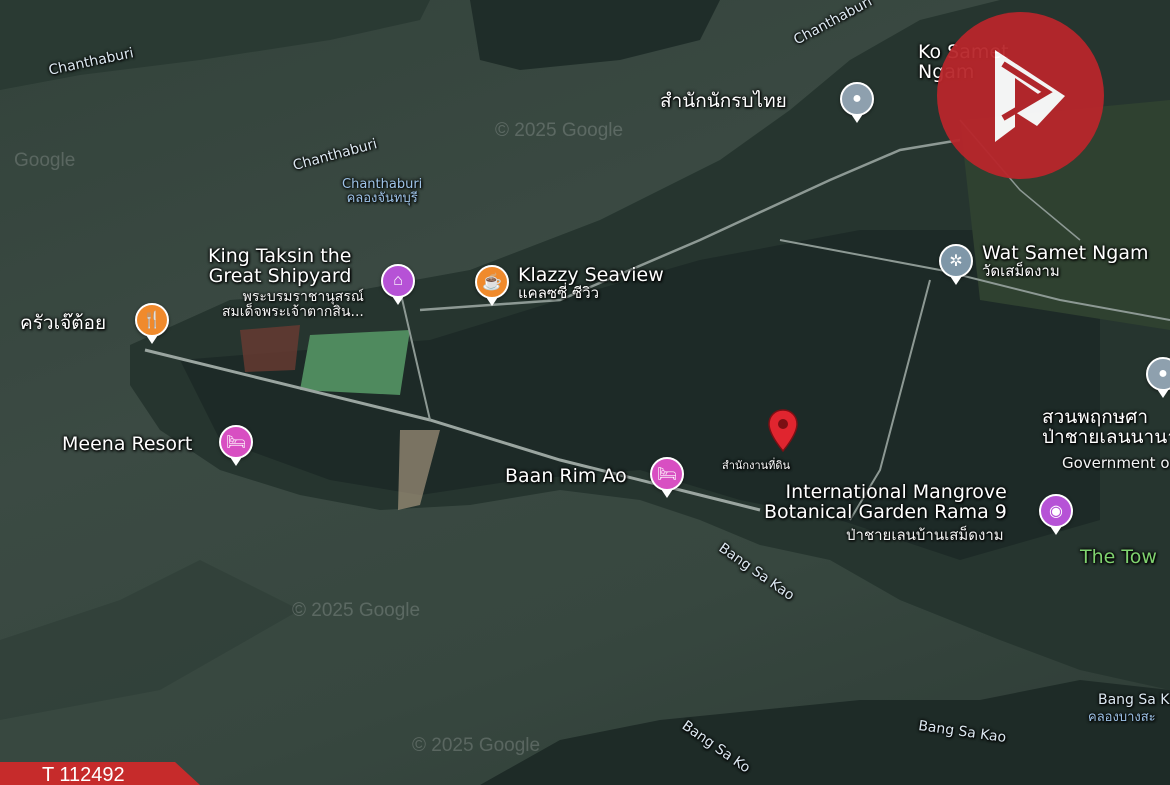  Describe the element at coordinates (566, 476) in the screenshot. I see `baan-rim-ao-label: Baan Rim Ao` at that location.